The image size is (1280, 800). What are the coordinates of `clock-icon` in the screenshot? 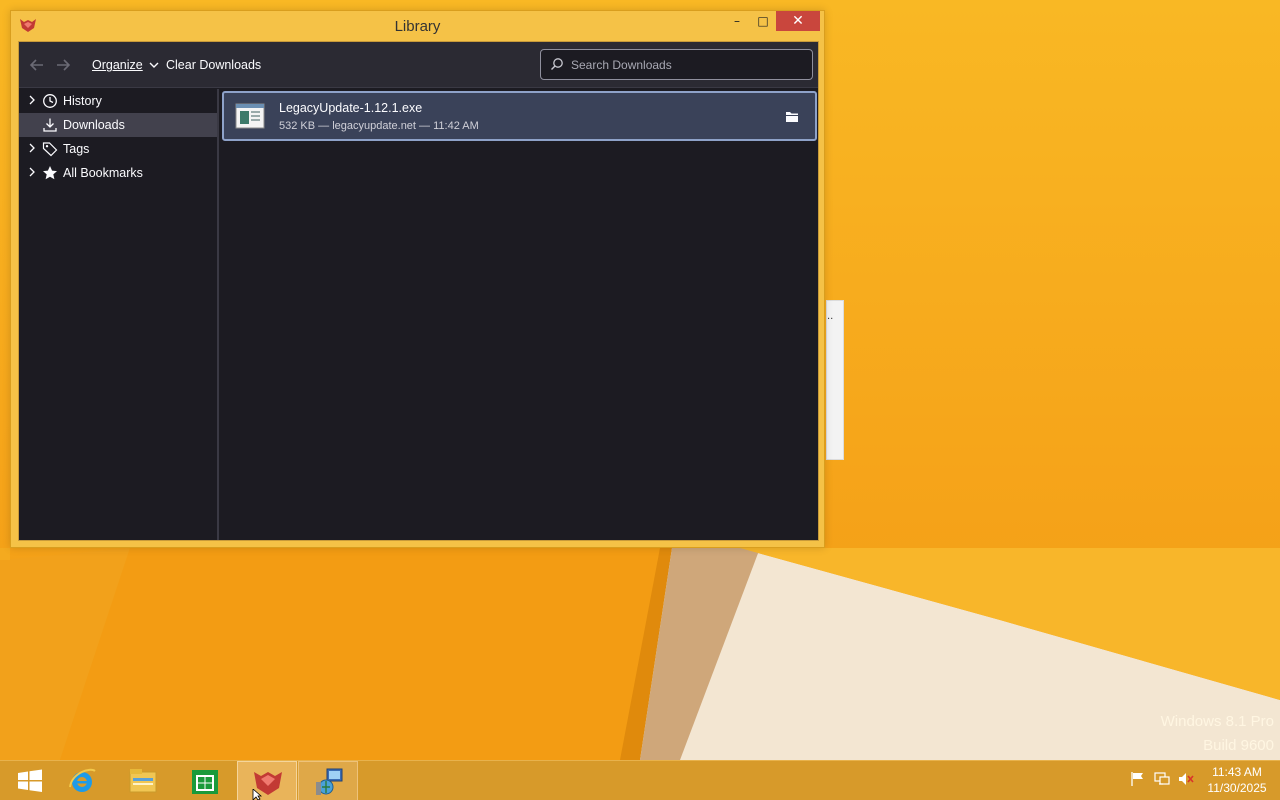 It's located at (50, 101).